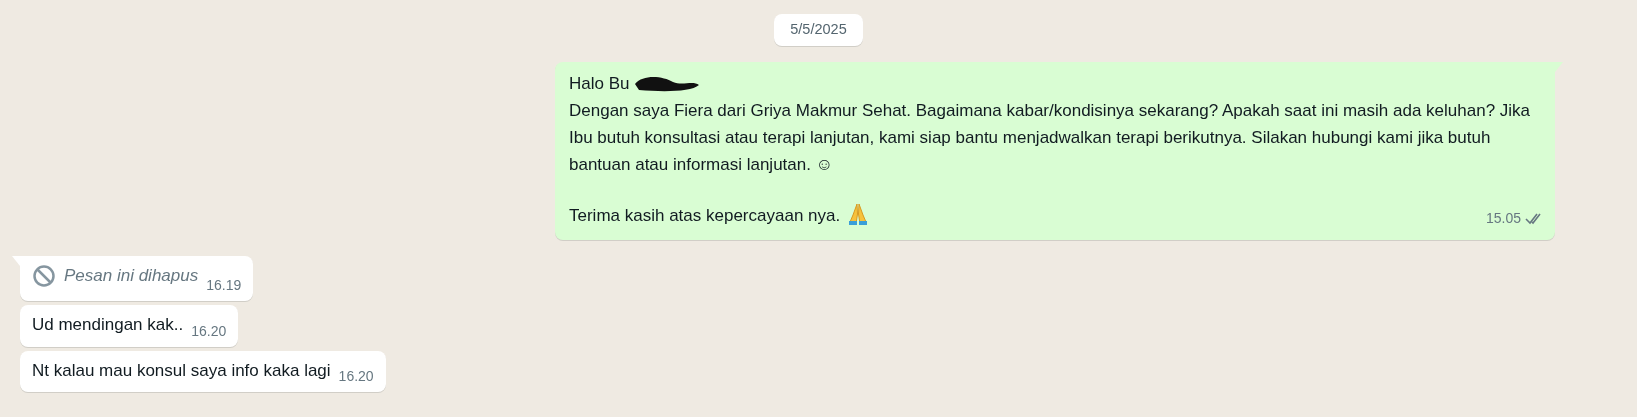 The image size is (1637, 417). Describe the element at coordinates (131, 275) in the screenshot. I see `message-text: Pesan ini dihapus` at that location.